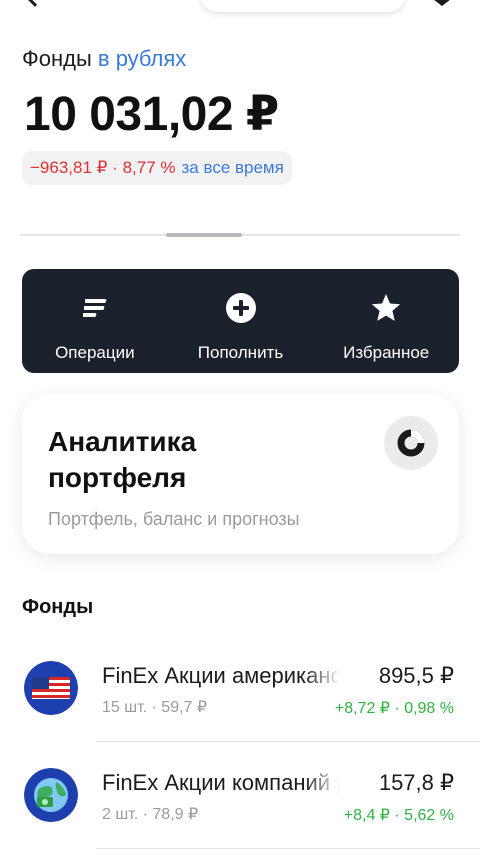  What do you see at coordinates (174, 519) in the screenshot?
I see `analytics-subtitle: Портфель, баланс и прогнозы` at bounding box center [174, 519].